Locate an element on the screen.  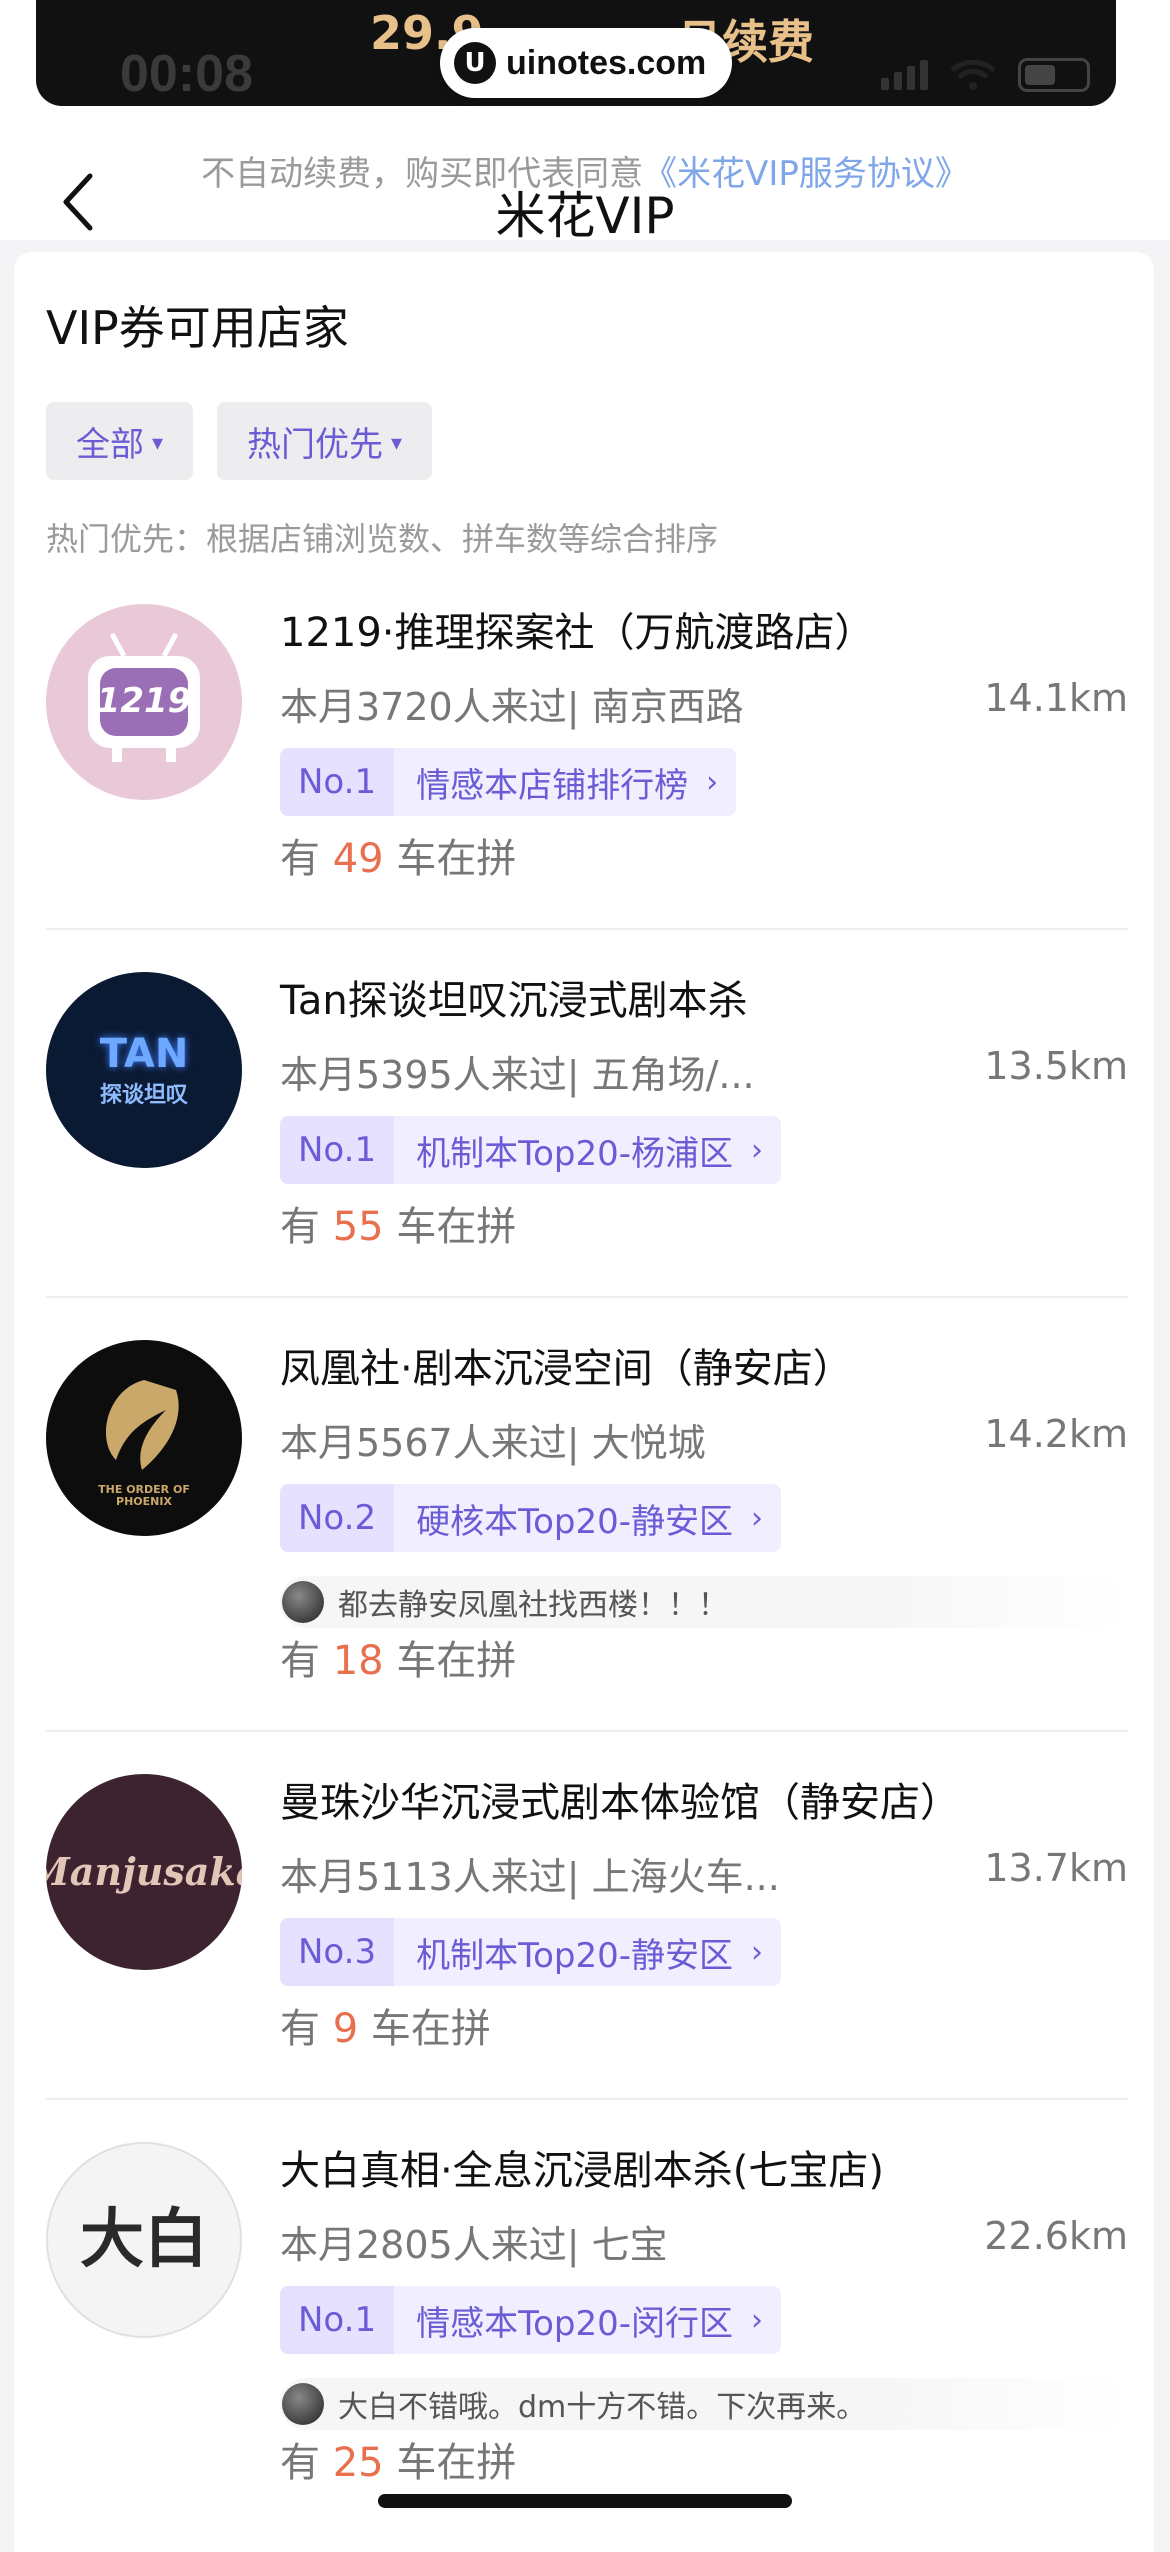
user-comment: 都去静安凤凰社找西楼！！！ is located at coordinates (704, 1602).